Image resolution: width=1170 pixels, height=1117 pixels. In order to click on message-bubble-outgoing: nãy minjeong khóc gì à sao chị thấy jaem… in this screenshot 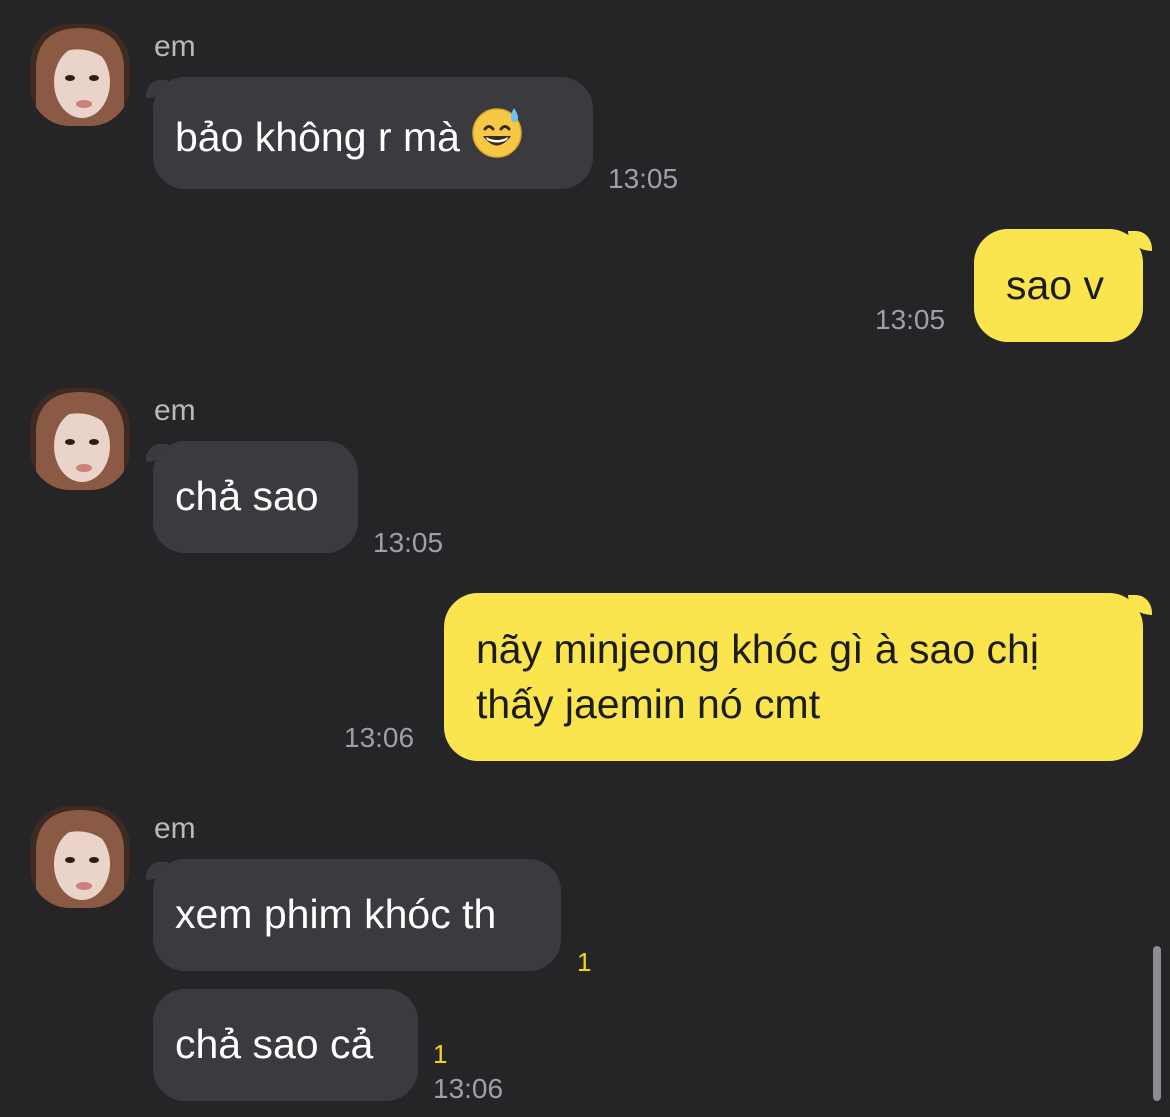, I will do `click(793, 677)`.